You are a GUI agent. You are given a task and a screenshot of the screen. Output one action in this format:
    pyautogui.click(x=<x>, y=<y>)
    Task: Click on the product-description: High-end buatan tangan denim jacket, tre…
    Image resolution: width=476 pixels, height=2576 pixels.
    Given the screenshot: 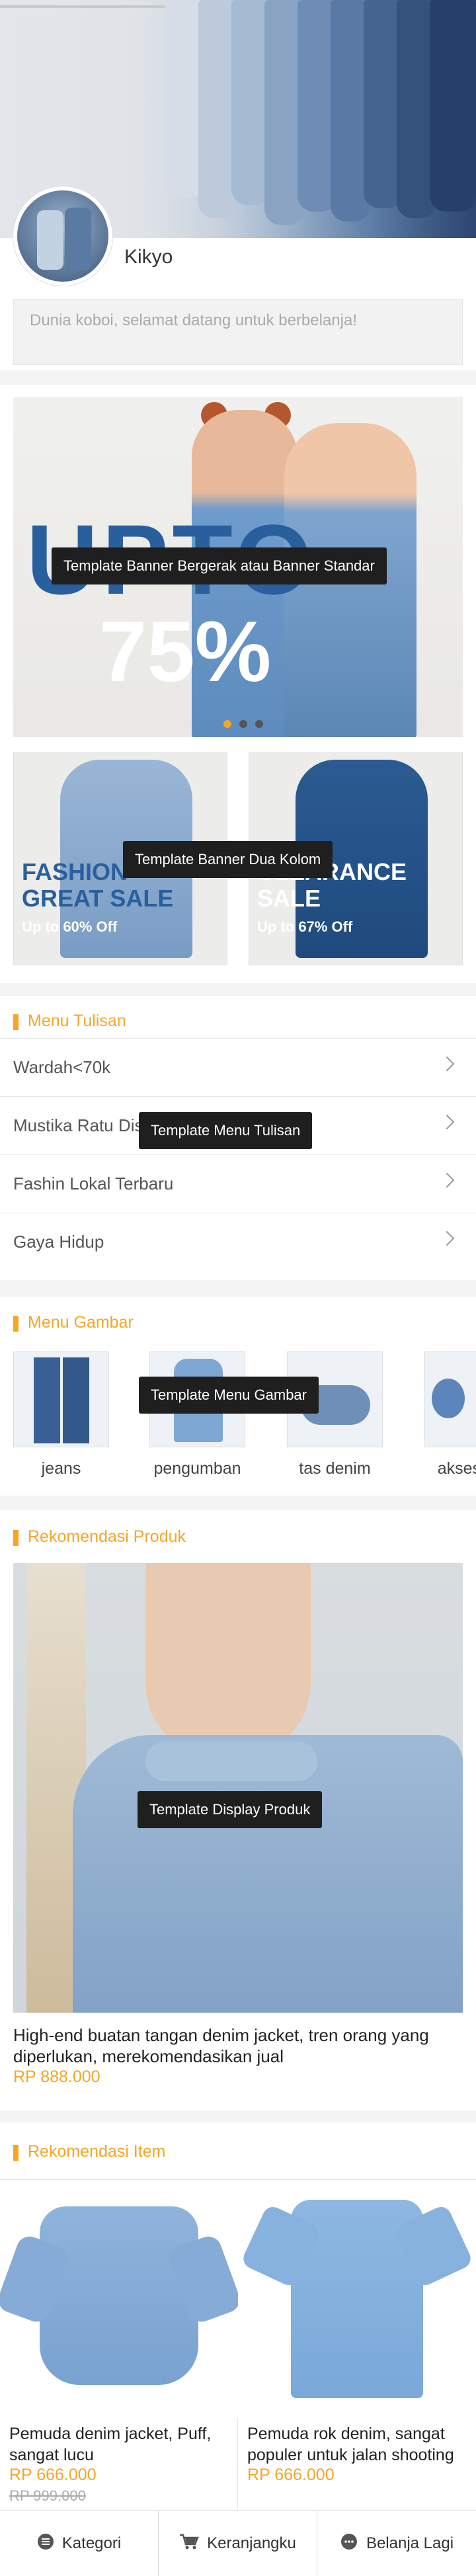 What is the action you would take?
    pyautogui.click(x=238, y=2046)
    